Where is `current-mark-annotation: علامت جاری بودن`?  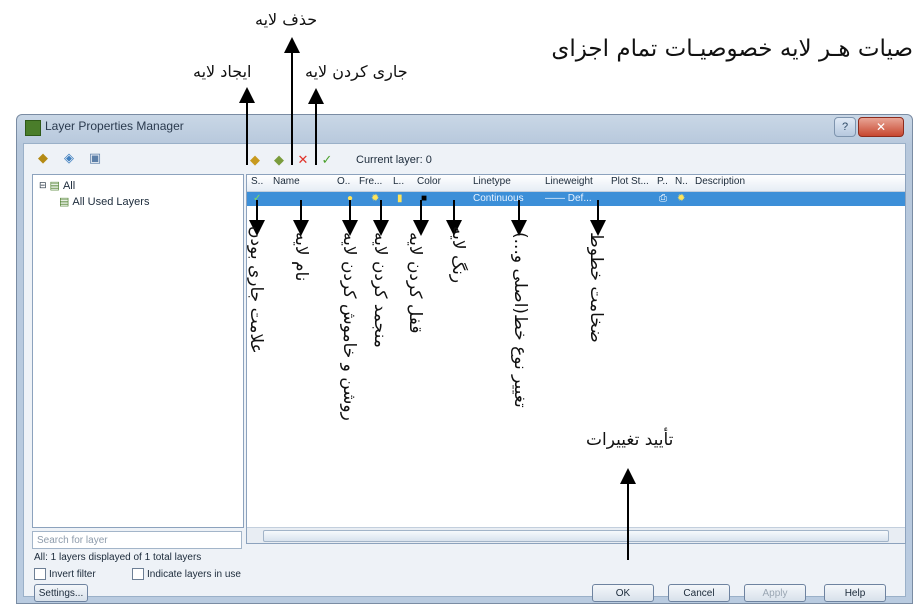 current-mark-annotation: علامت جاری بودن is located at coordinates (256, 290).